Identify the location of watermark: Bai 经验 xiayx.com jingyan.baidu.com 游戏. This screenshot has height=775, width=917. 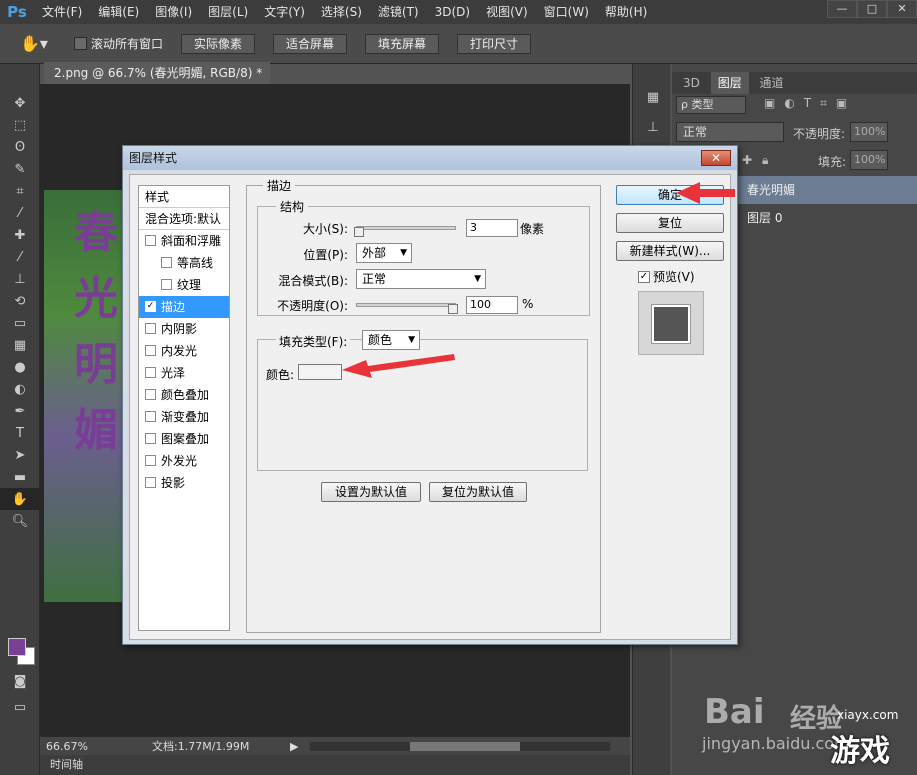
(808, 727).